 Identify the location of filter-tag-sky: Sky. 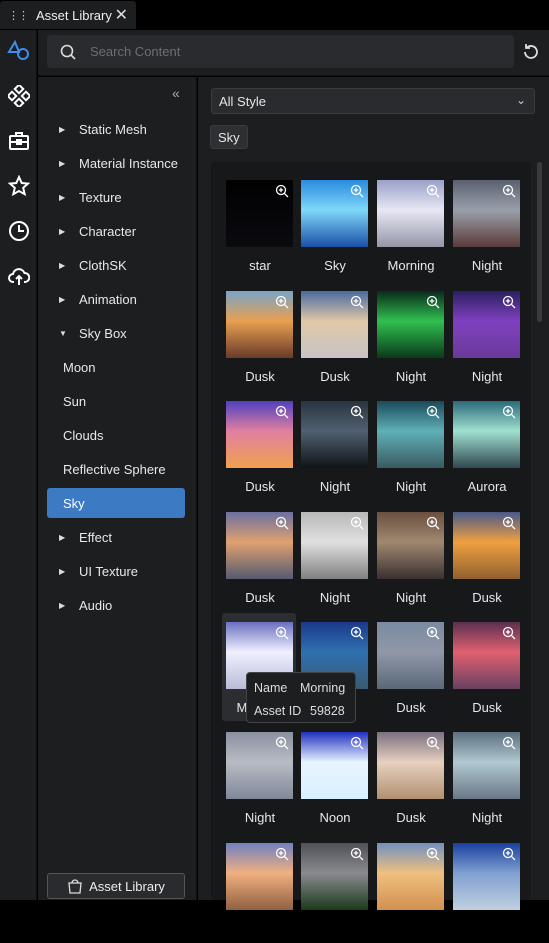
(229, 137).